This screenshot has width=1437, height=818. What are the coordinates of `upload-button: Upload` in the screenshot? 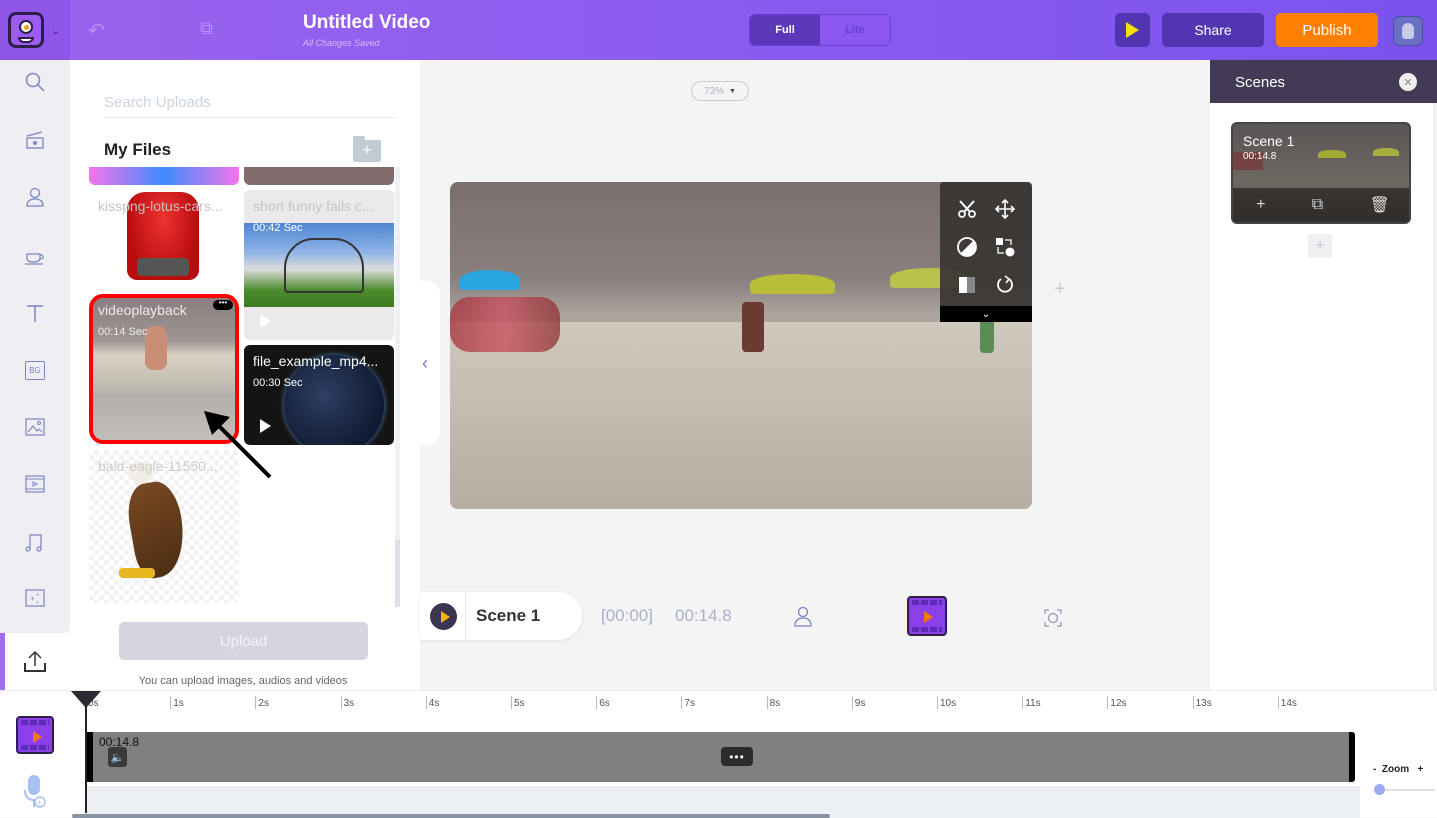 It's located at (243, 641).